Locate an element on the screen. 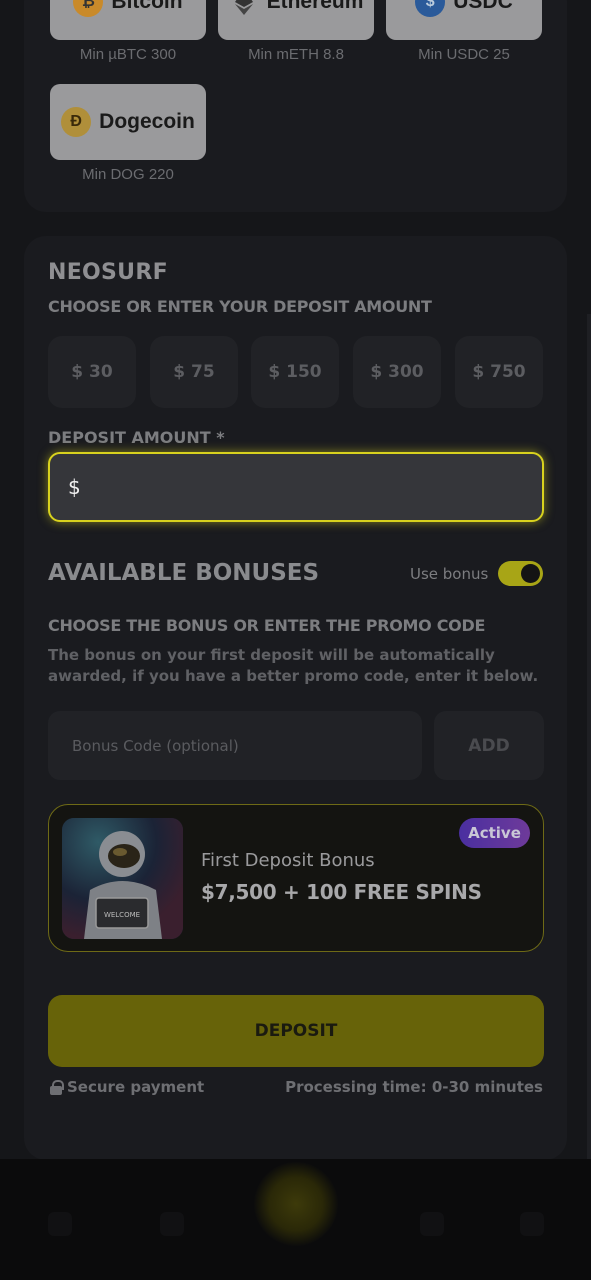 The height and width of the screenshot is (1280, 591). amount-option-30: $ 30 is located at coordinates (92, 372).